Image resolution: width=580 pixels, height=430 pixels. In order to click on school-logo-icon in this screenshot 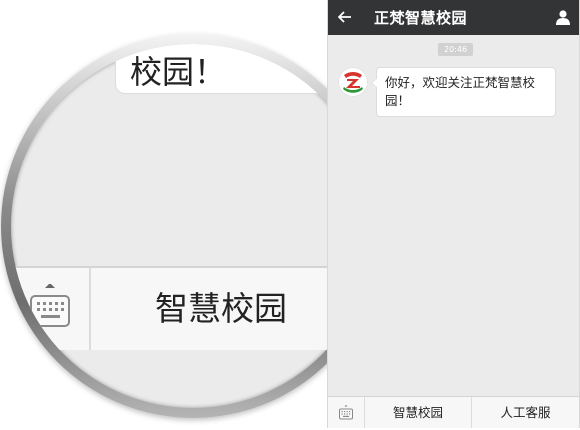, I will do `click(353, 82)`.